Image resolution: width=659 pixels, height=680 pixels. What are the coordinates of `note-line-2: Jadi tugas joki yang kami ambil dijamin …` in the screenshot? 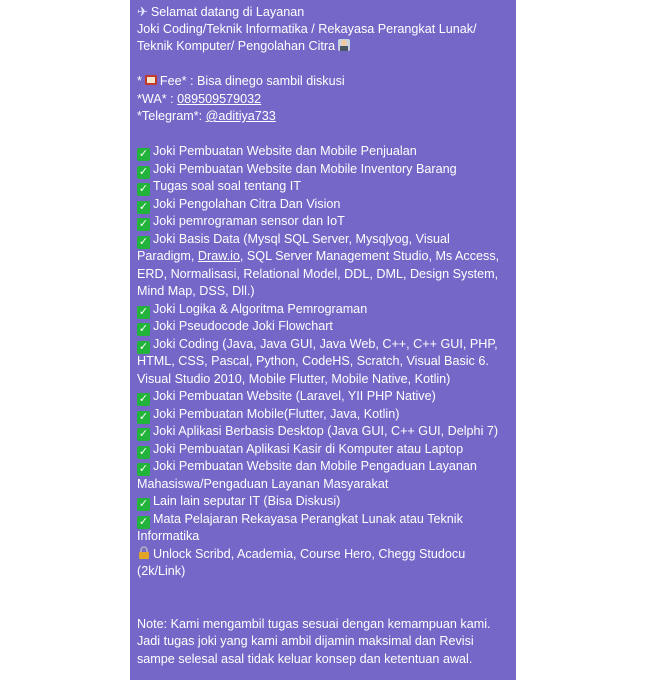 It's located at (305, 641).